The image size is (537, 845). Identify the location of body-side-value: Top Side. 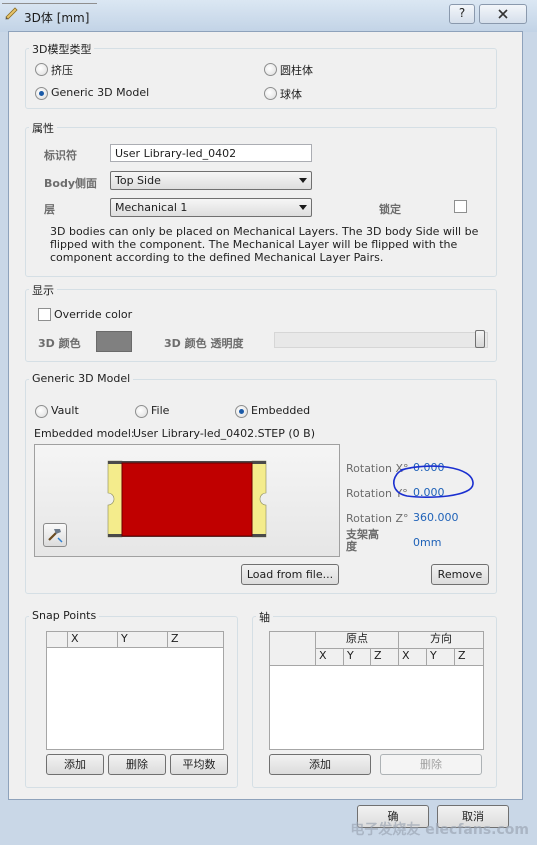
(138, 180).